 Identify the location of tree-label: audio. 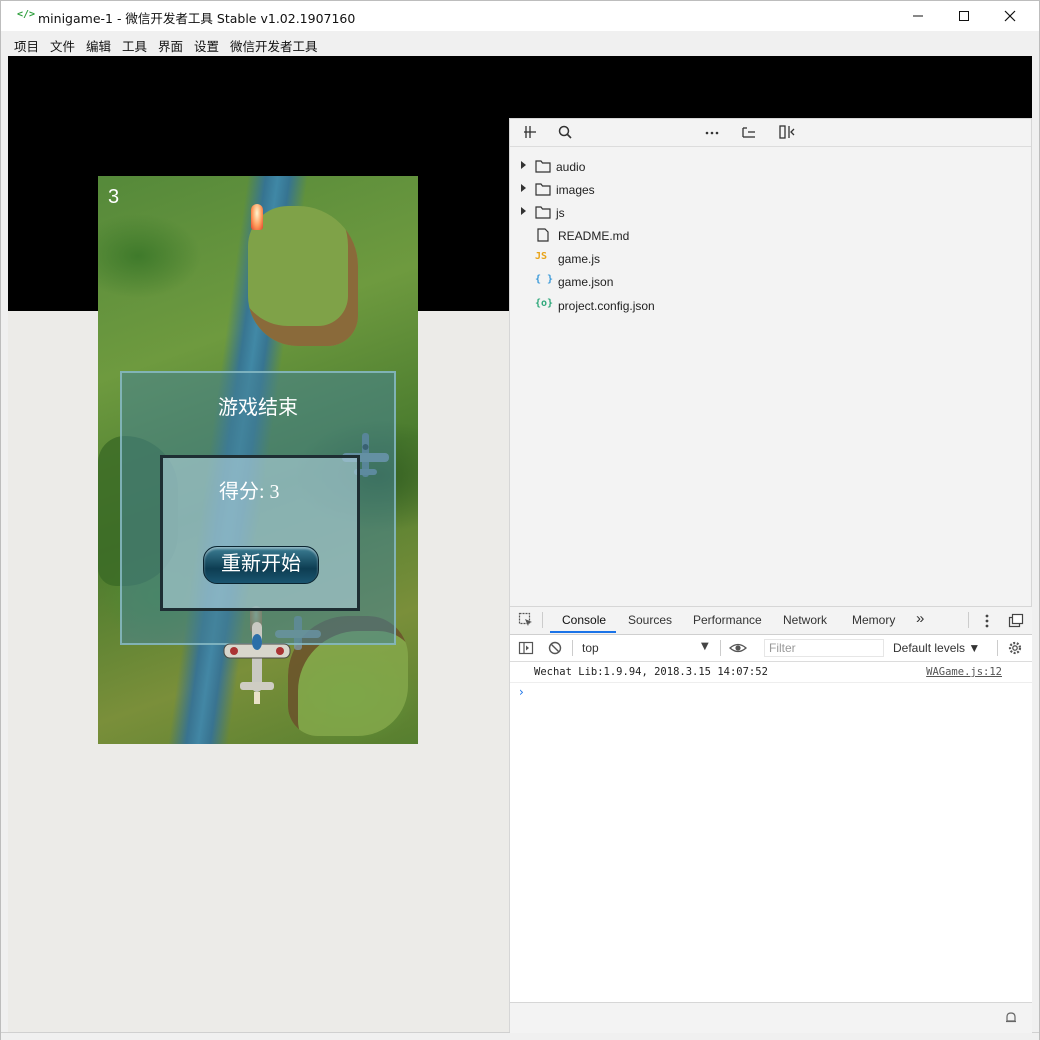
(571, 167).